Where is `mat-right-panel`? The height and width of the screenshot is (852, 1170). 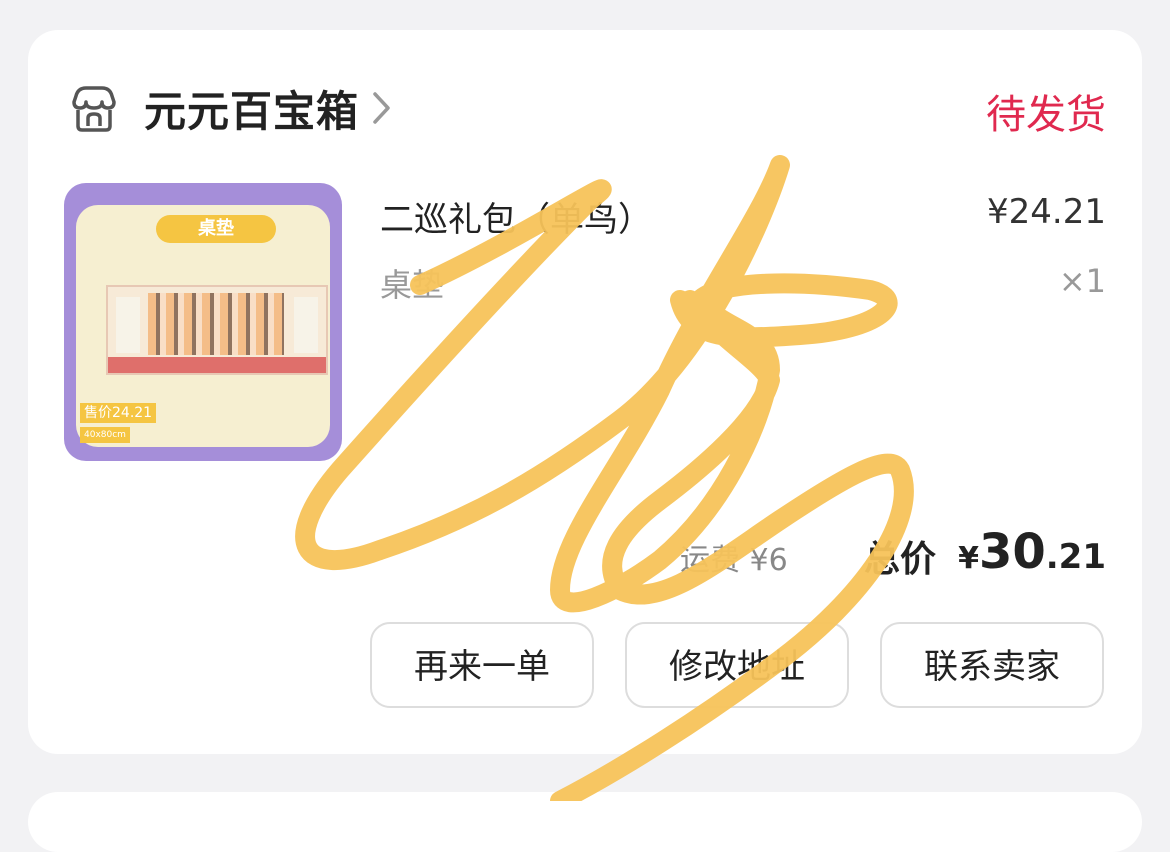 mat-right-panel is located at coordinates (306, 325).